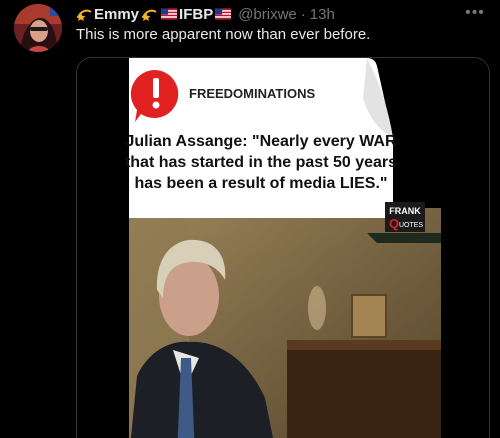 Image resolution: width=500 pixels, height=438 pixels. Describe the element at coordinates (405, 217) in the screenshot. I see `frank-quotes-badge: FRANK Q UOTES` at that location.